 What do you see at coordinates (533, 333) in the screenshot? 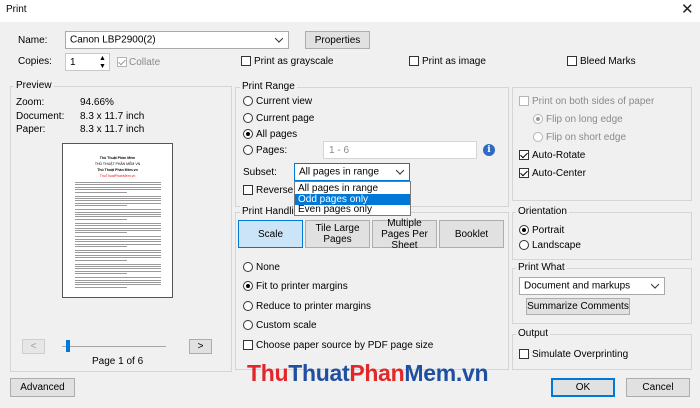
I see `output-legend: Output` at bounding box center [533, 333].